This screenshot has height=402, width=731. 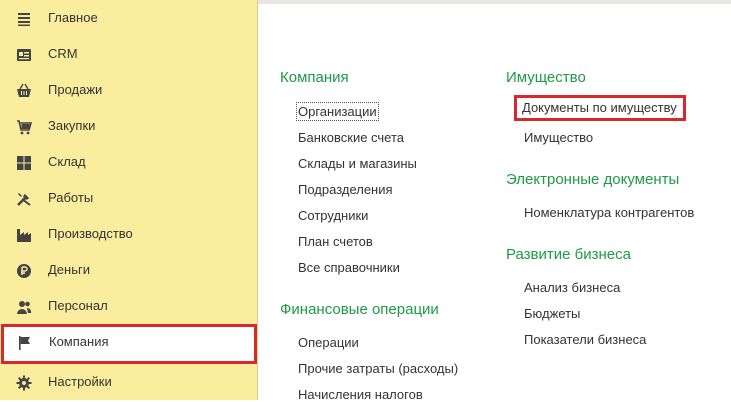 What do you see at coordinates (546, 77) in the screenshot?
I see `section-title-property: Имущество` at bounding box center [546, 77].